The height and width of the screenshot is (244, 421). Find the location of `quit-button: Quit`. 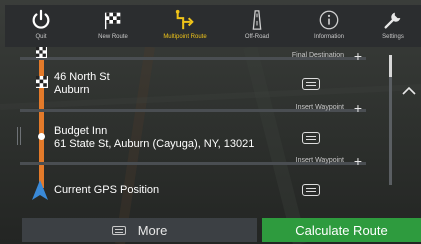

quit-button: Quit is located at coordinates (41, 26).